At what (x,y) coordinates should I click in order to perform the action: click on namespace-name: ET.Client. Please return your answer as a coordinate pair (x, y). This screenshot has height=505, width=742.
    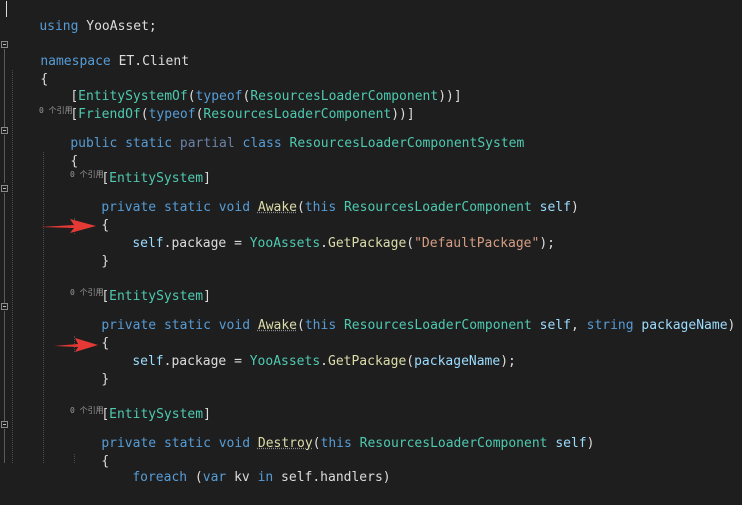
    Looking at the image, I should click on (154, 61).